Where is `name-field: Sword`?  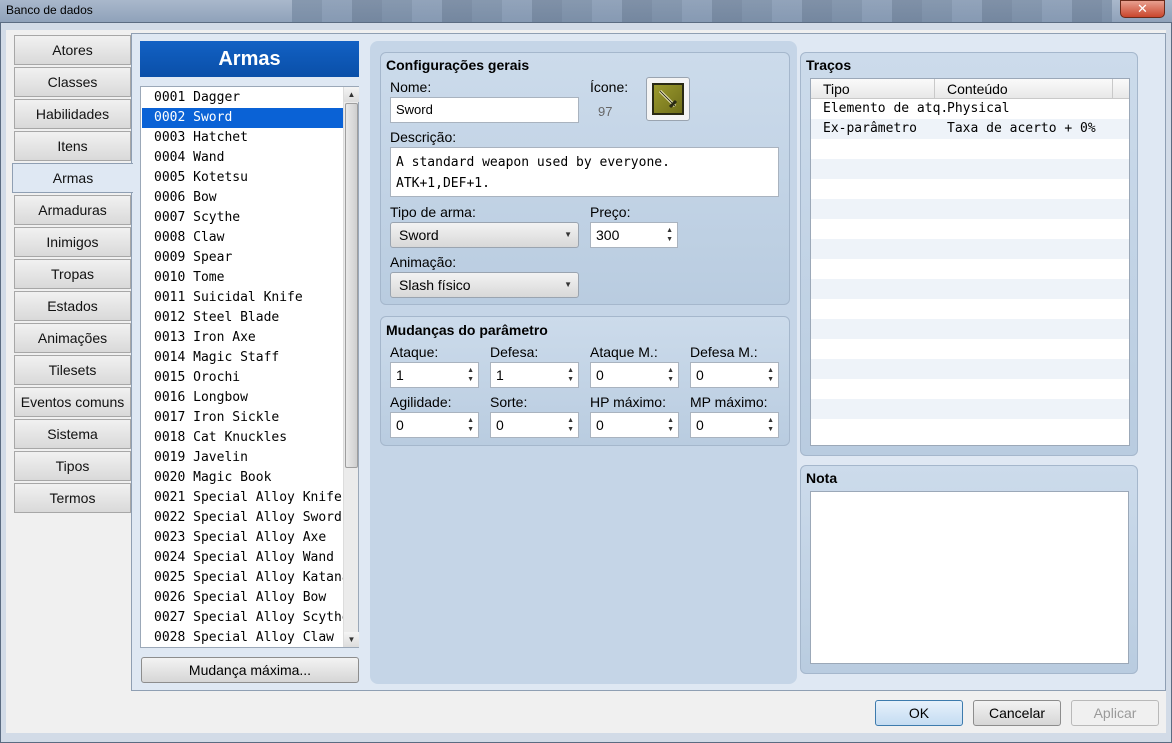 name-field: Sword is located at coordinates (484, 110).